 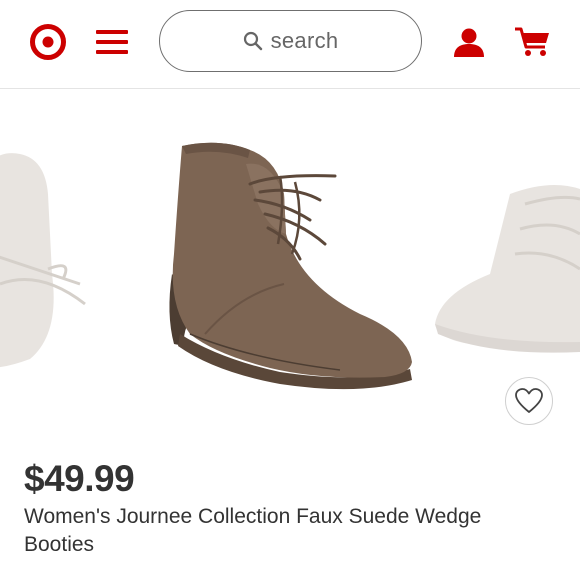 What do you see at coordinates (79, 478) in the screenshot?
I see `product-price: $49.99` at bounding box center [79, 478].